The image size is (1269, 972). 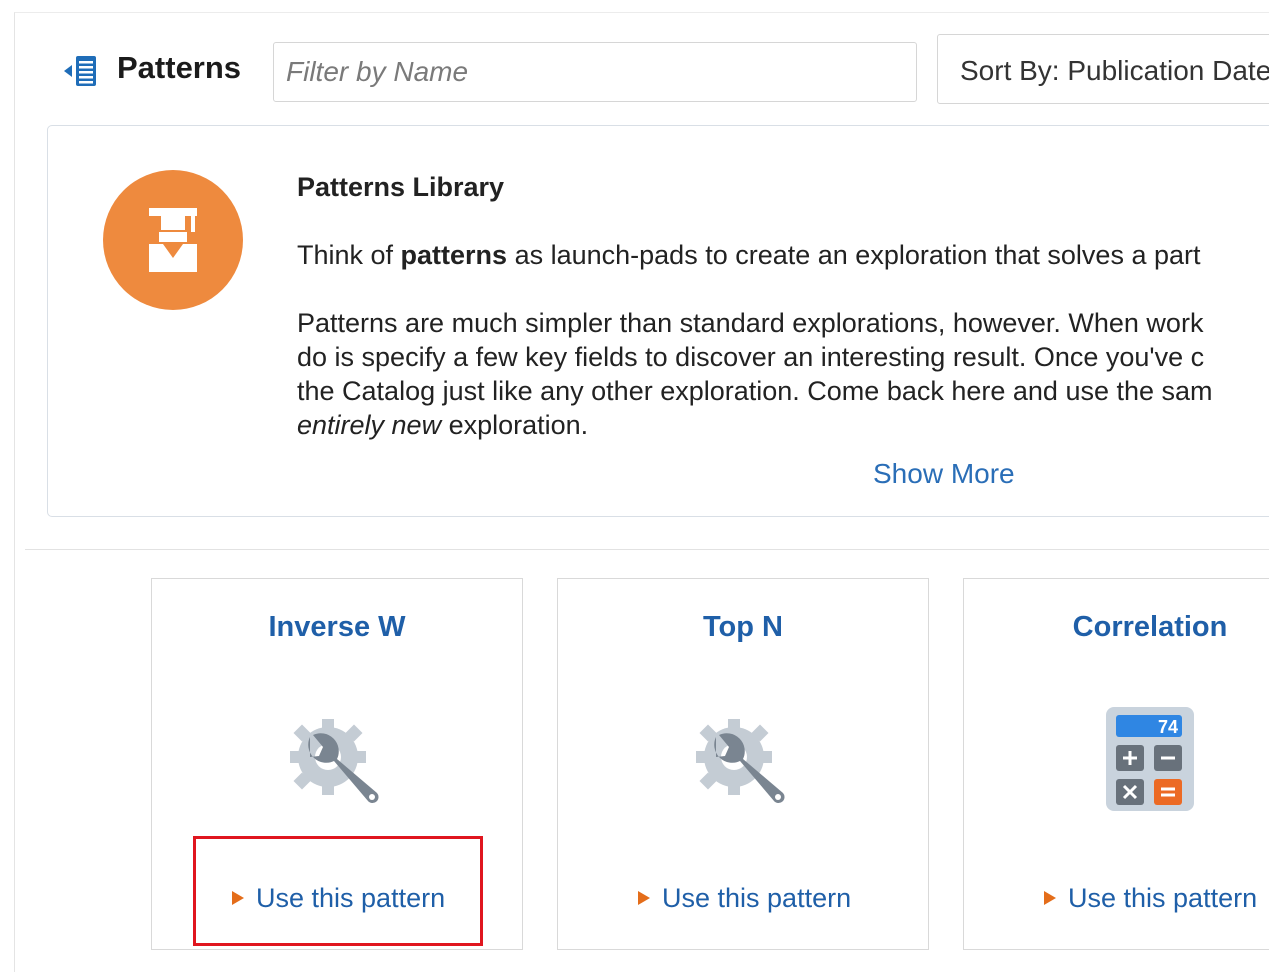 I want to click on filter-by-name-input, so click(x=595, y=72).